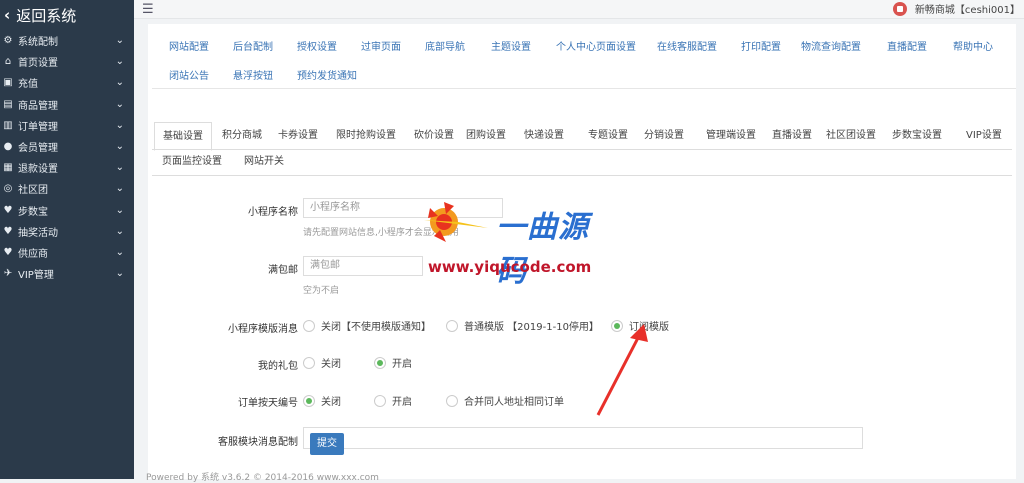 This screenshot has width=1024, height=483. I want to click on sidebar-item-label: 充值, so click(28, 85).